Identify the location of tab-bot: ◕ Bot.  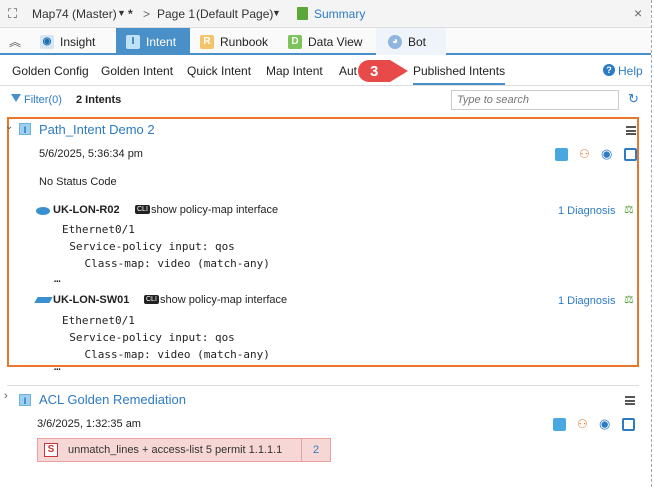
(411, 41).